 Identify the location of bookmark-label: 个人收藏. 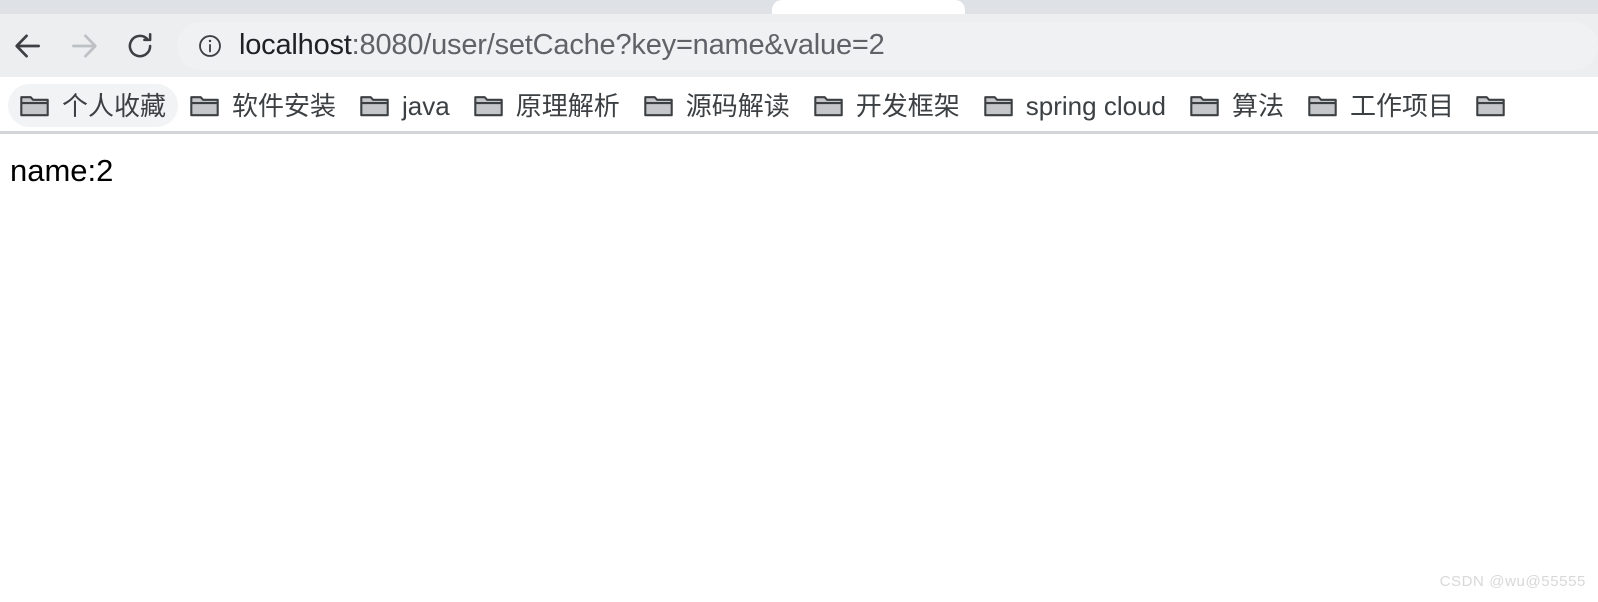
(114, 105).